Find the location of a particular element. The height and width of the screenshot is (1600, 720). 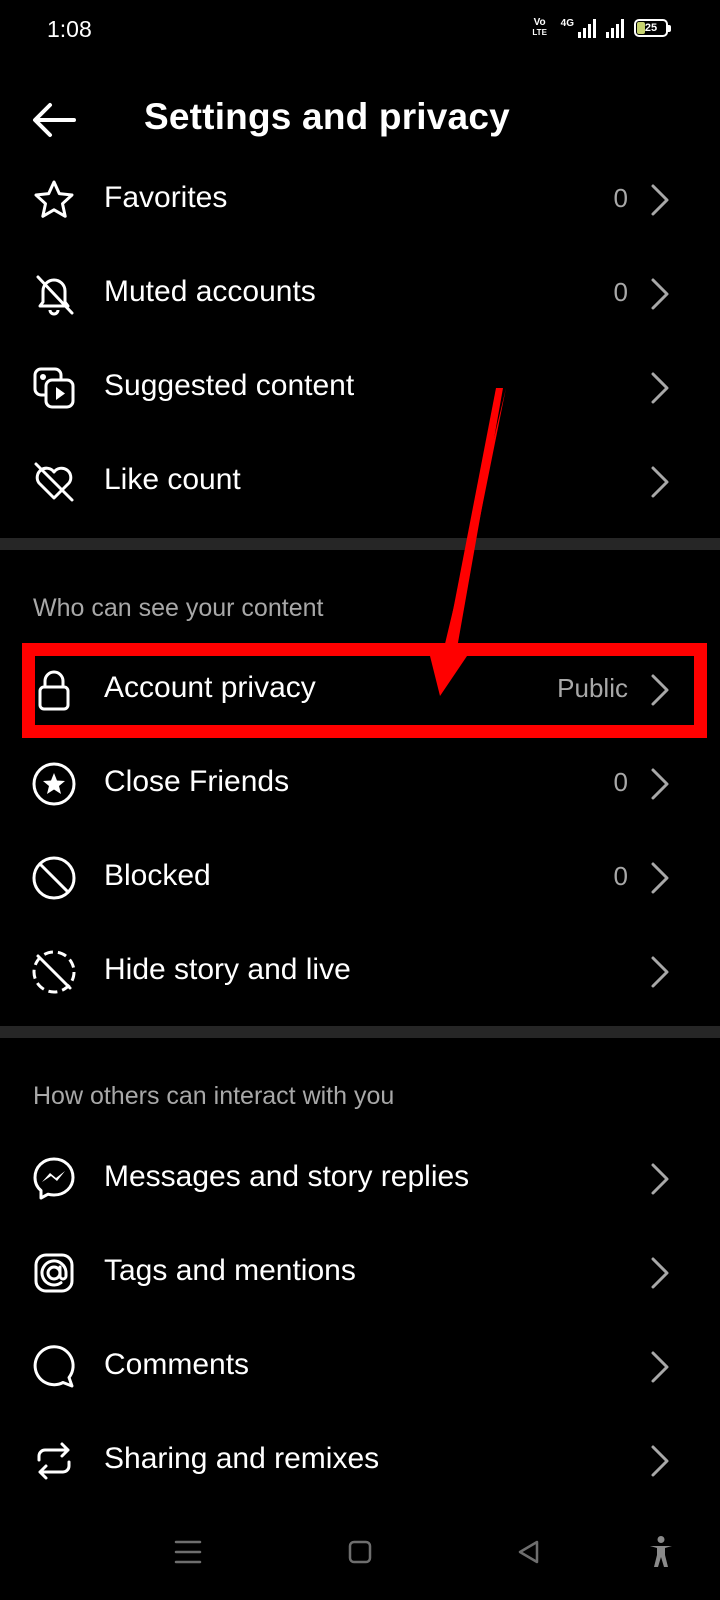

row-label: Tags and mentions is located at coordinates (230, 1270).